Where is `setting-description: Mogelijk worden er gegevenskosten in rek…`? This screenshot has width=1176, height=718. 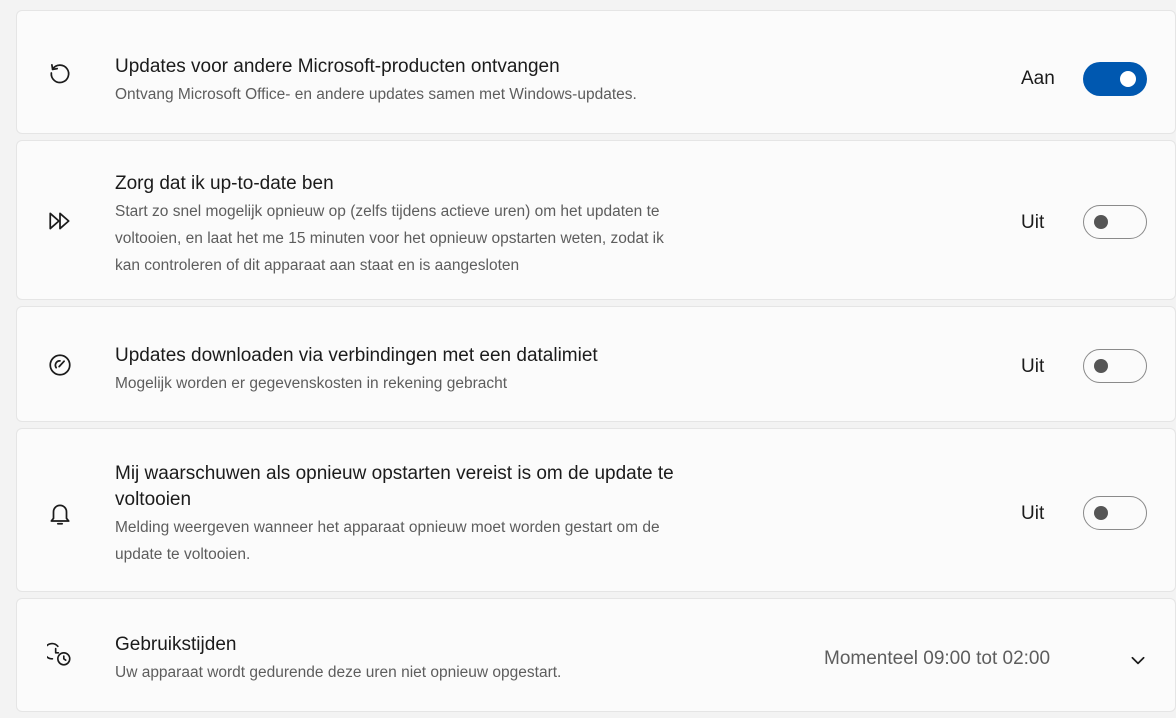
setting-description: Mogelijk worden er gegevenskosten in rek… is located at coordinates (311, 383).